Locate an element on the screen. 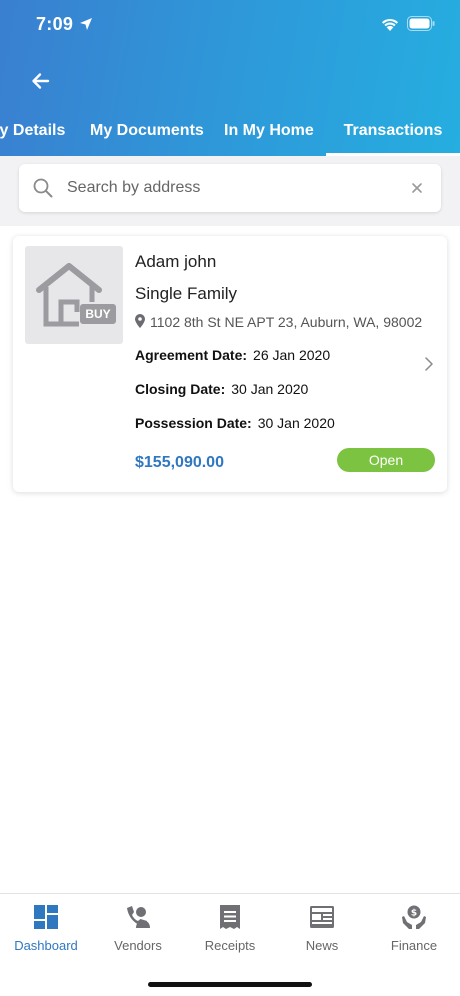 This screenshot has height=996, width=460. nav-label-dashboard: Dashboard is located at coordinates (46, 945).